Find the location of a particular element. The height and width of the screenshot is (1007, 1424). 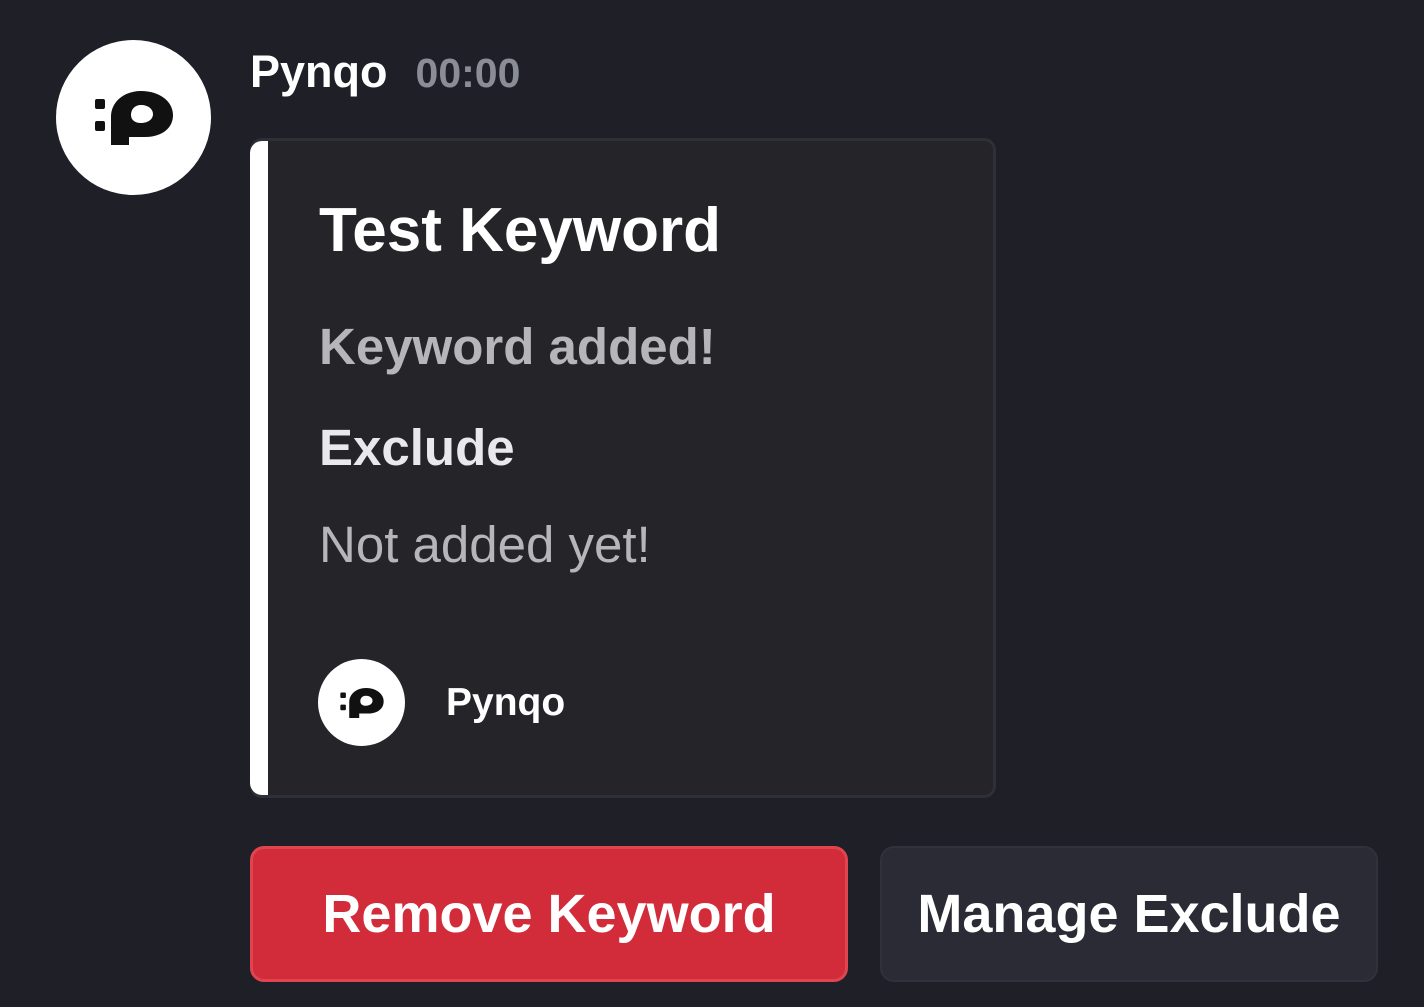

author-avatar is located at coordinates (133, 117).